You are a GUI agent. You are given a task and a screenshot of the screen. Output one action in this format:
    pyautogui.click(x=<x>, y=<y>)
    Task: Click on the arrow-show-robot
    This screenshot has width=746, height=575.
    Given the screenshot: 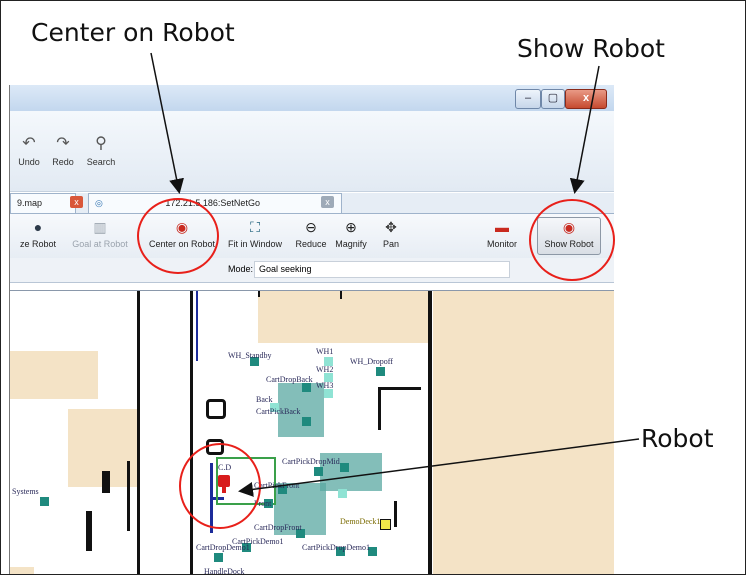 What is the action you would take?
    pyautogui.click(x=584, y=129)
    